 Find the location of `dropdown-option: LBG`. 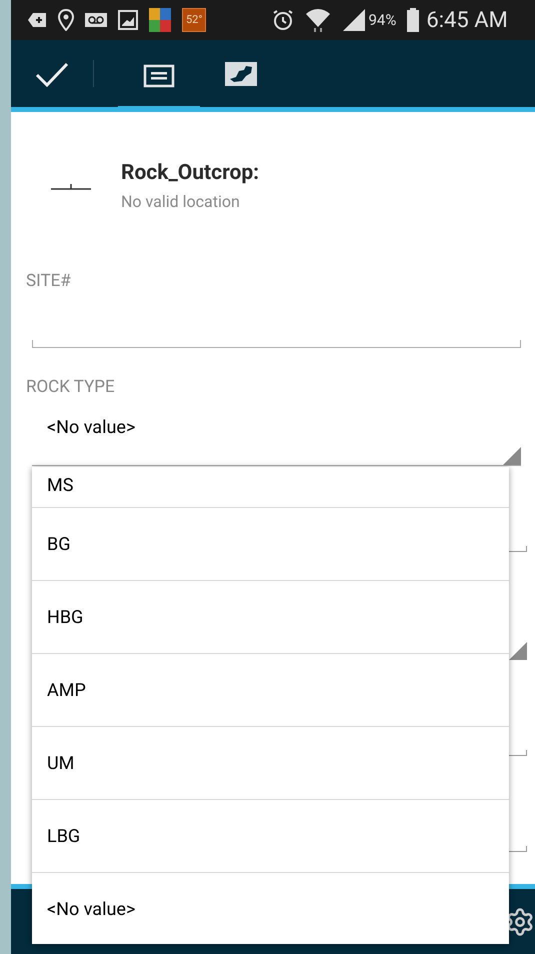

dropdown-option: LBG is located at coordinates (270, 836).